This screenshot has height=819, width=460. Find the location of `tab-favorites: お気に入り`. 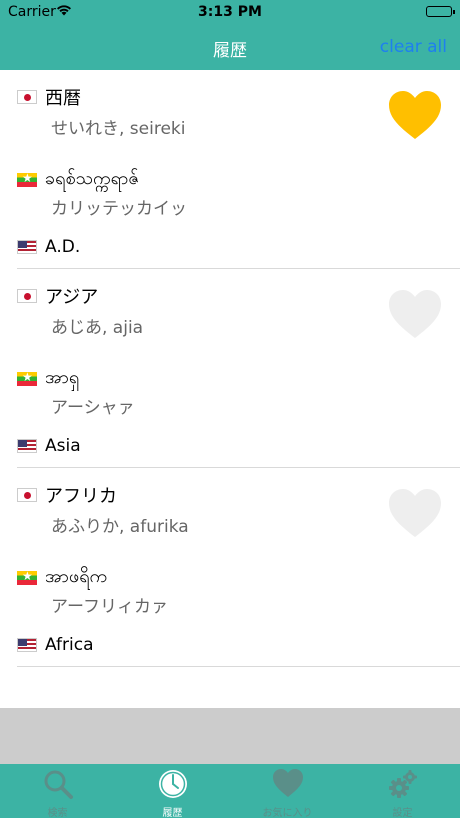

tab-favorites: お気に入り is located at coordinates (287, 791).